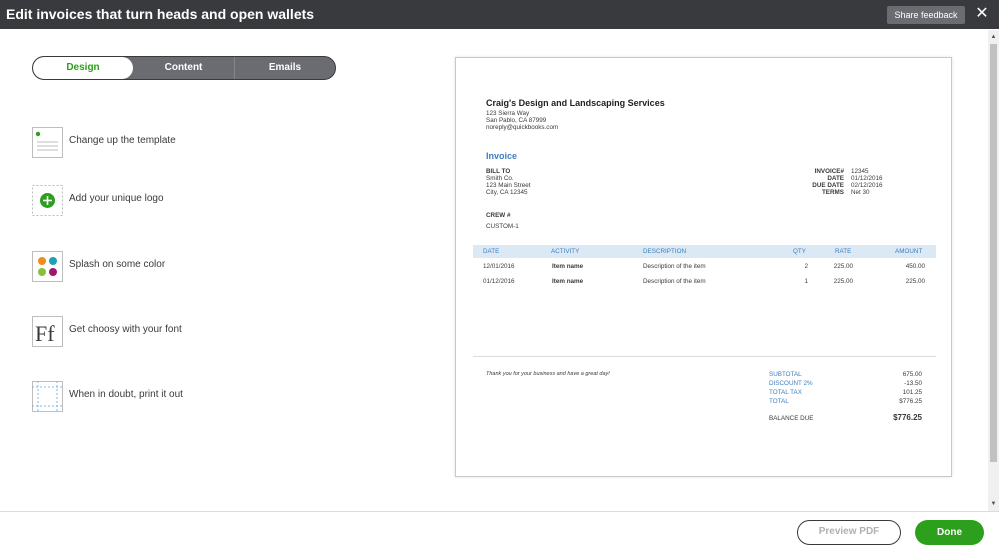 The height and width of the screenshot is (551, 999). Describe the element at coordinates (507, 192) in the screenshot. I see `bill-to-line: City, CA 12345` at that location.